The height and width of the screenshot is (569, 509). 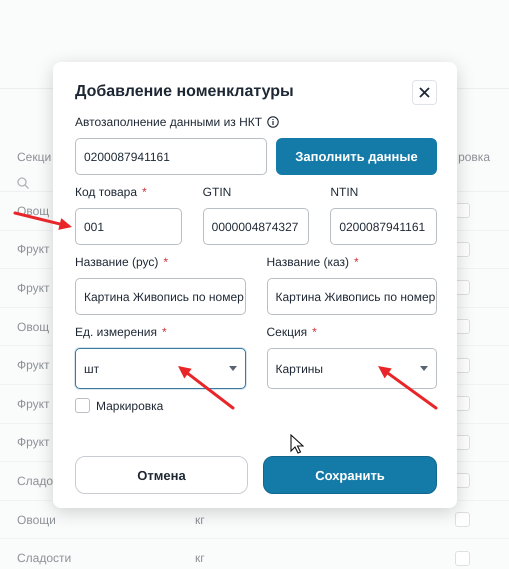 I want to click on close-button, so click(x=424, y=92).